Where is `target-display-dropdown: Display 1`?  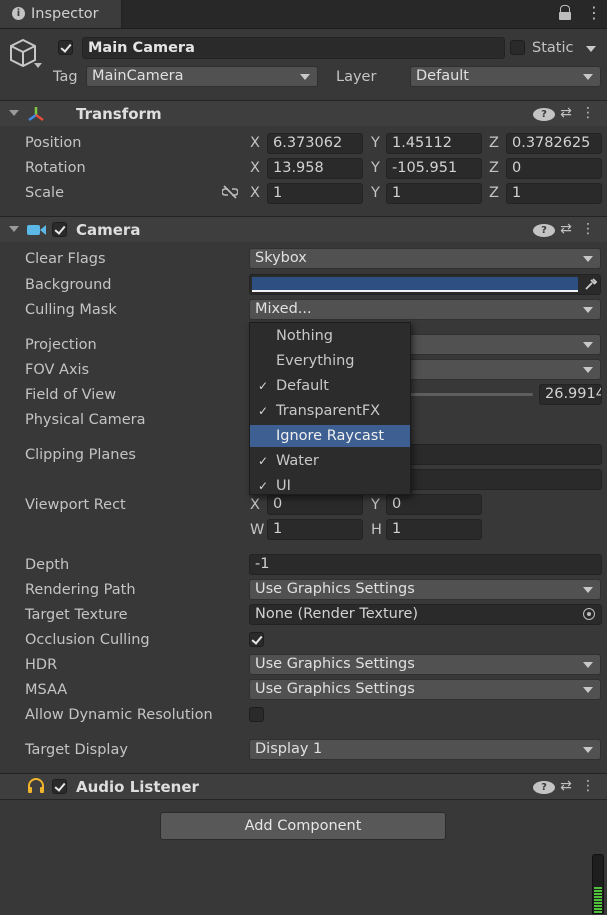
target-display-dropdown: Display 1 is located at coordinates (425, 749).